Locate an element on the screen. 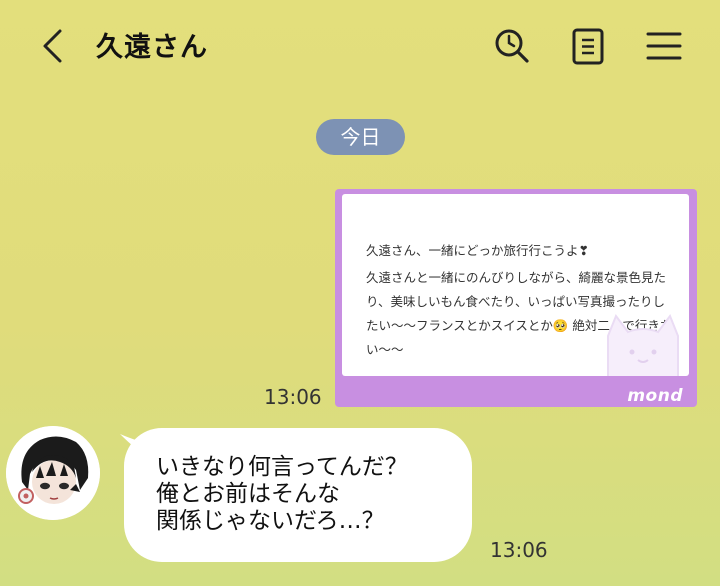  menu-icon is located at coordinates (664, 46).